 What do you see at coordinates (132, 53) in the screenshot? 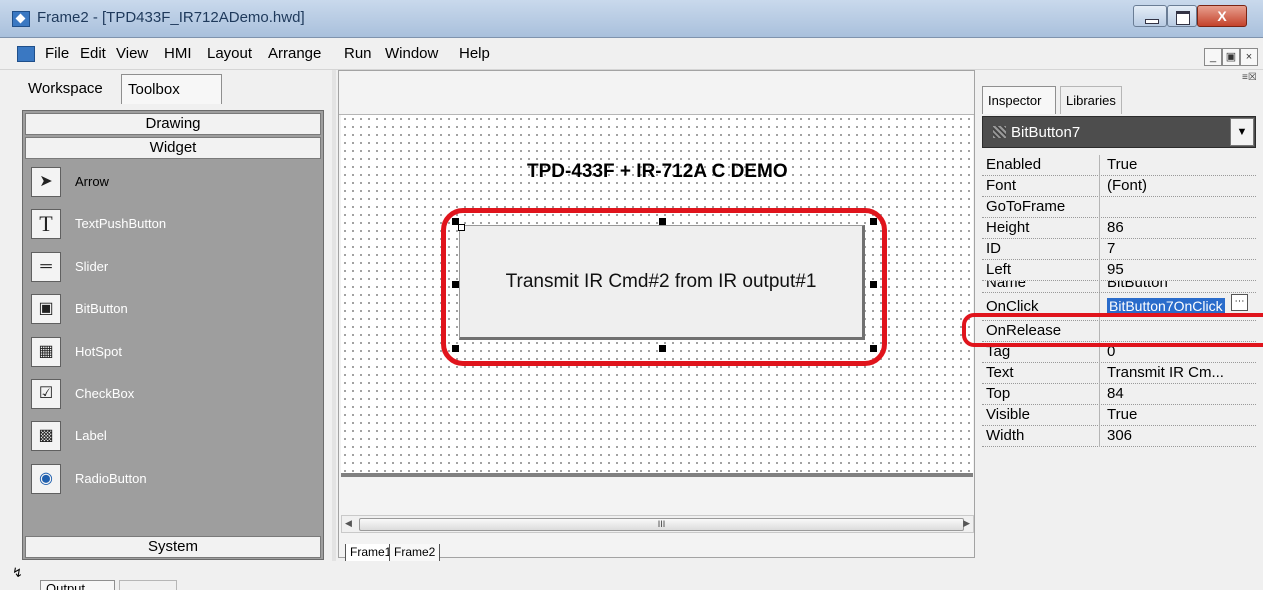
I see `menu-view: View` at bounding box center [132, 53].